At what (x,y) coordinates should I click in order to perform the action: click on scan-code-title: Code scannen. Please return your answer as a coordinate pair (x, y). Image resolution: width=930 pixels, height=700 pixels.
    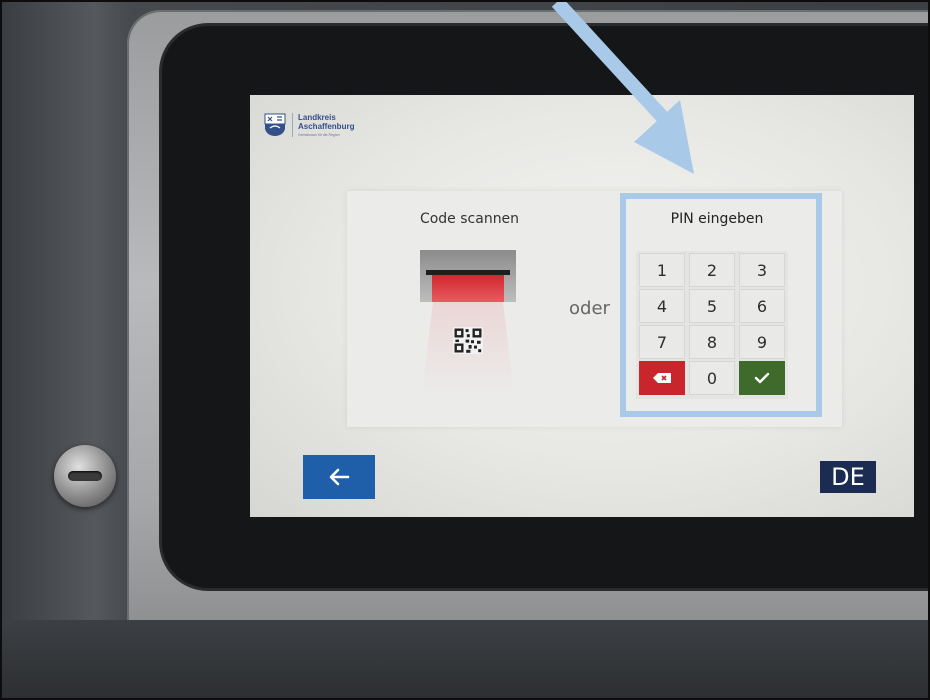
    Looking at the image, I should click on (469, 219).